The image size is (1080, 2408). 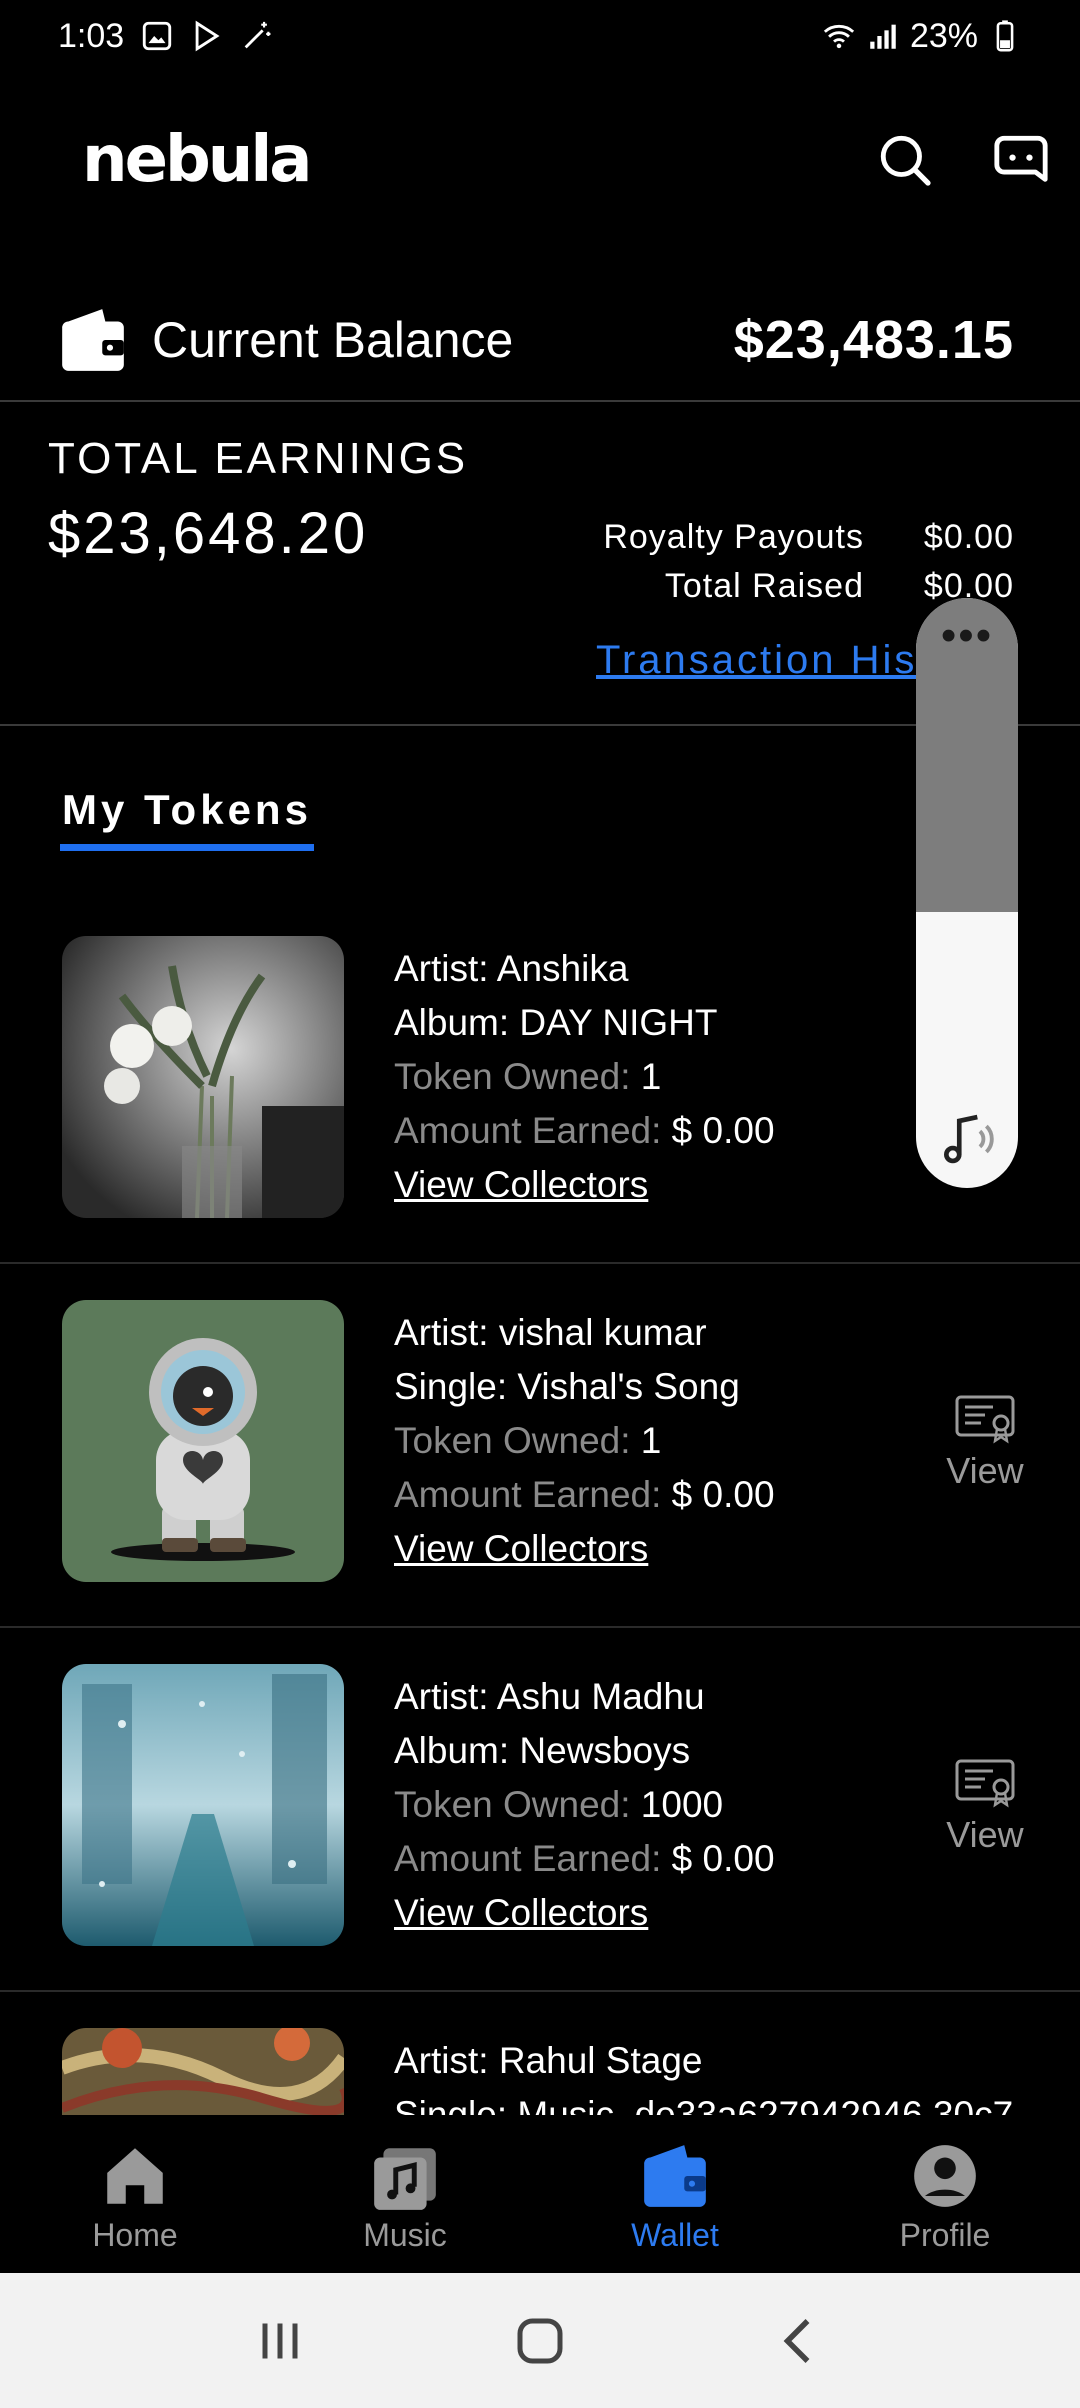 What do you see at coordinates (756, 660) in the screenshot?
I see `transaction-history-link: Transaction His` at bounding box center [756, 660].